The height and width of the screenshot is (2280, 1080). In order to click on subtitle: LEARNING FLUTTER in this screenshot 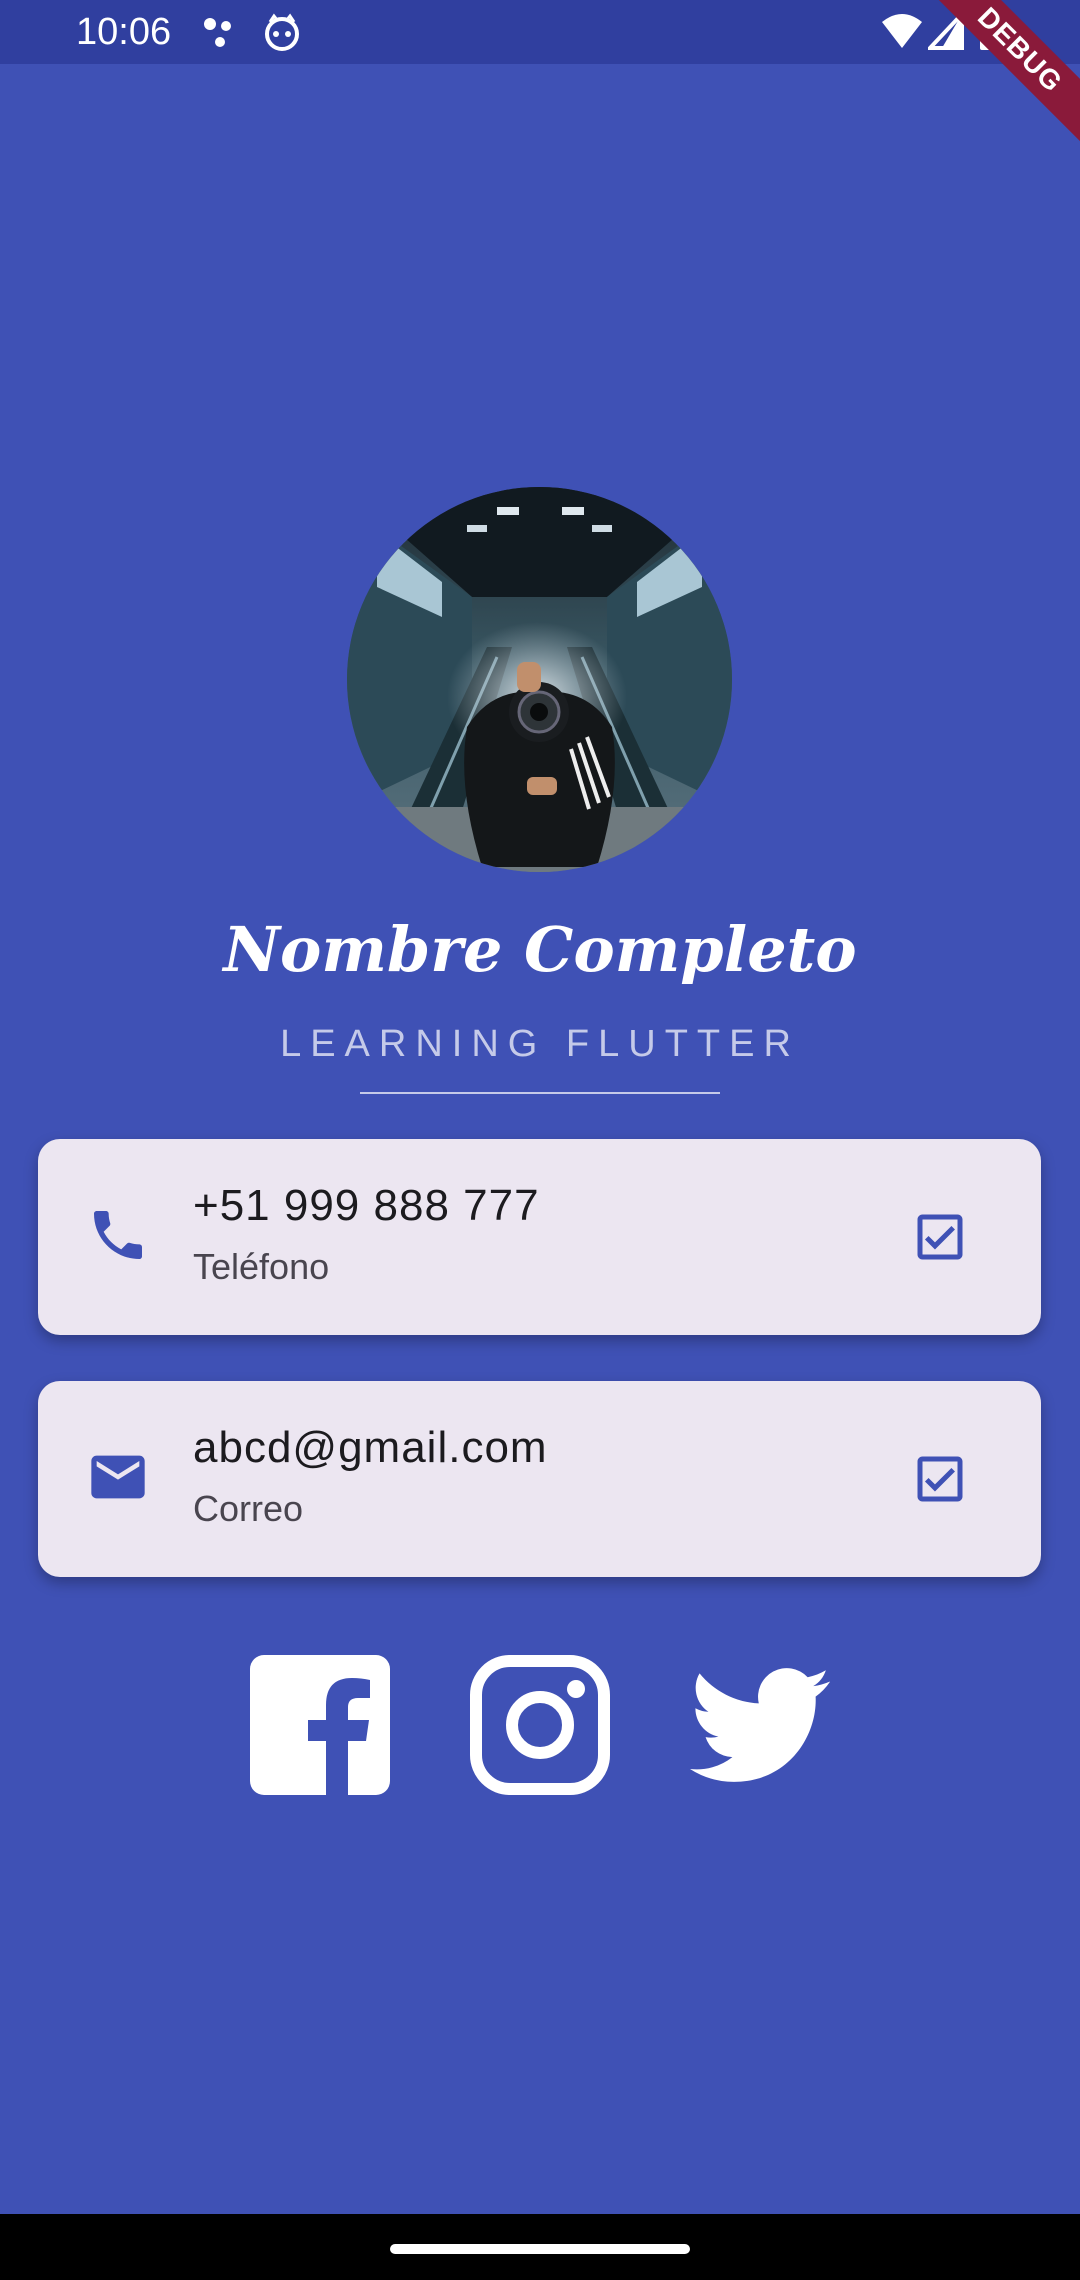, I will do `click(540, 1044)`.